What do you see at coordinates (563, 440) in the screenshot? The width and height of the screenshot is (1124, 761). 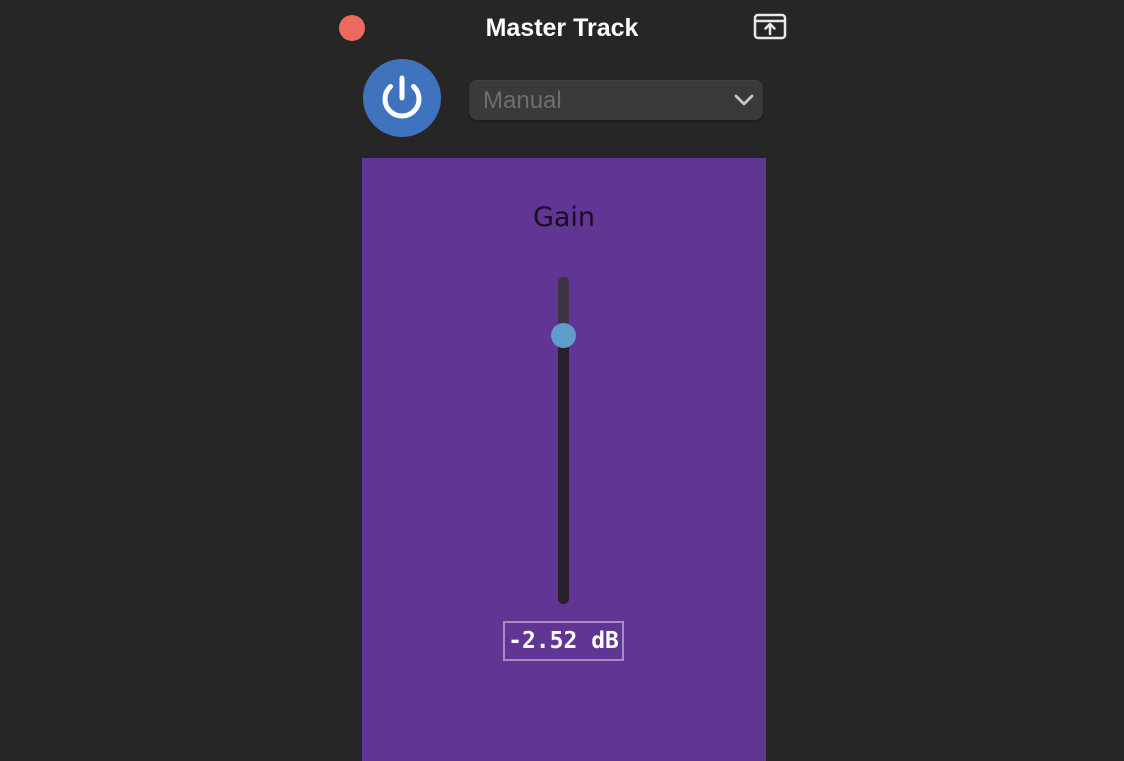 I see `gain-slider` at bounding box center [563, 440].